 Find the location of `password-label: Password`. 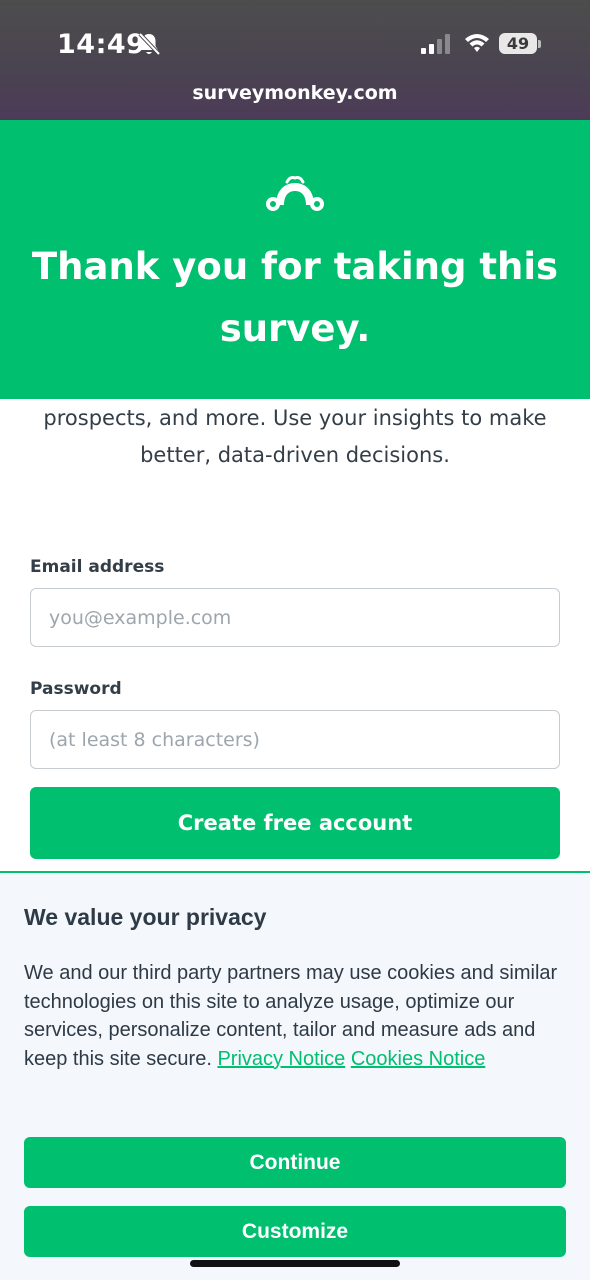

password-label: Password is located at coordinates (76, 689).